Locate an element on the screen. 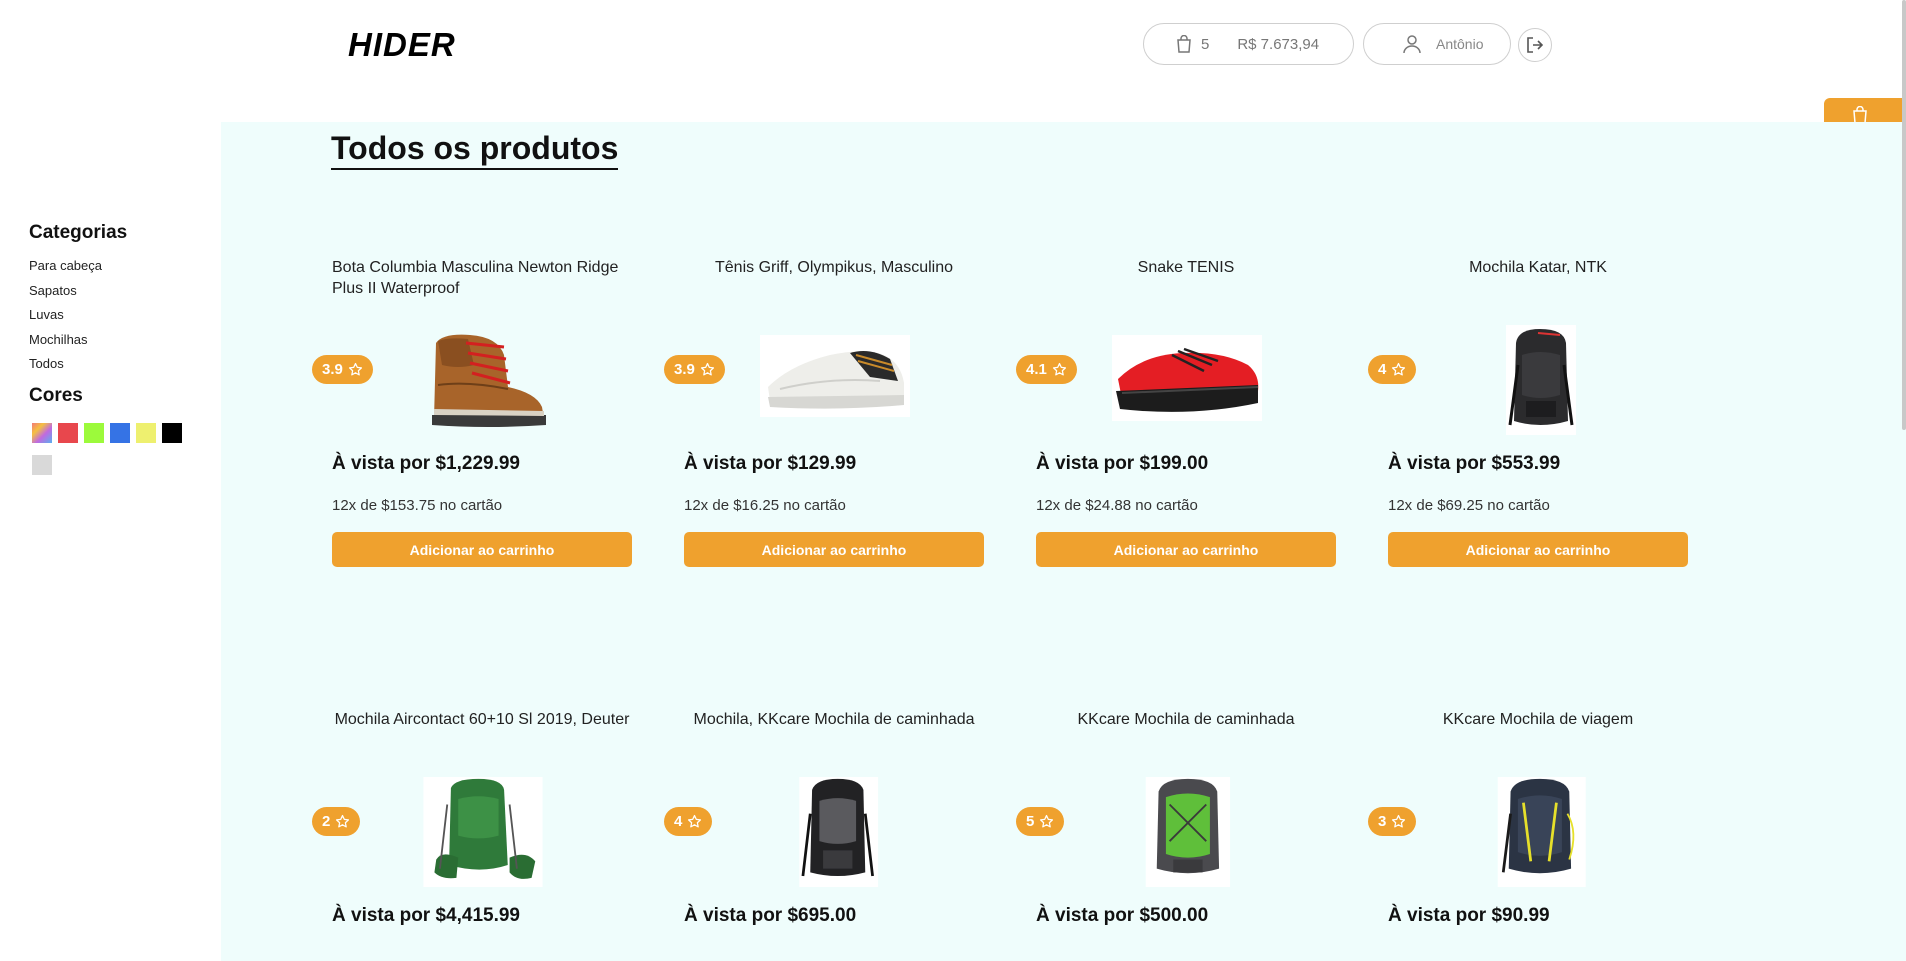 This screenshot has height=961, width=1906. category-item-luvas: Luvas is located at coordinates (109, 319).